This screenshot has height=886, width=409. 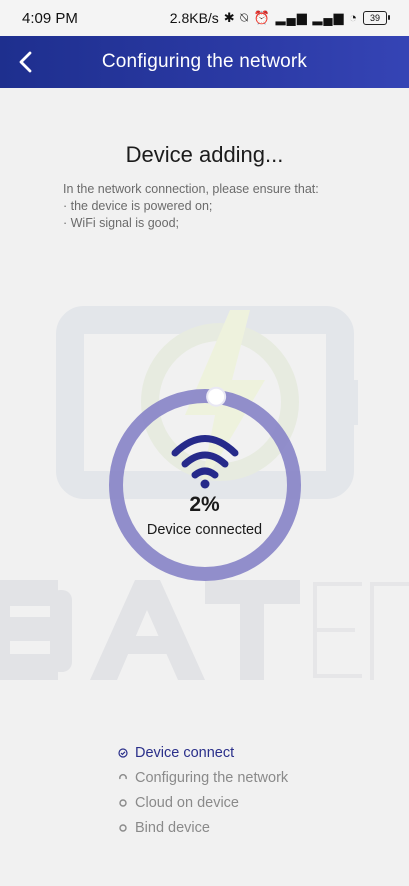 I want to click on status-indicators: 2.8KB/s ✱ ⍉ ⏰ ▂▄▆ ▂▄▆ ◔ 39, so click(x=279, y=18).